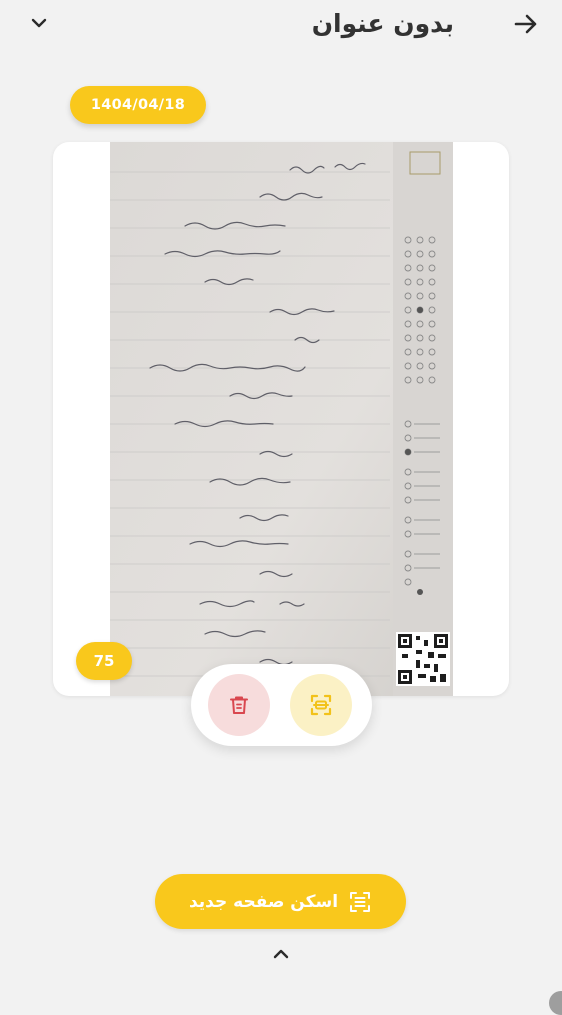 Image resolution: width=562 pixels, height=1015 pixels. What do you see at coordinates (382, 23) in the screenshot?
I see `page-title: بدون عنوان` at bounding box center [382, 23].